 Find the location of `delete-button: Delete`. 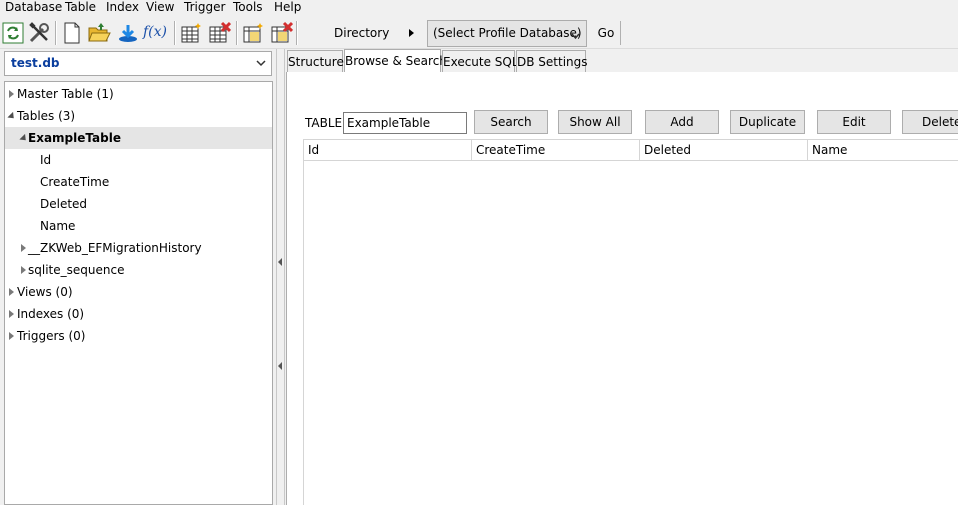

delete-button: Delete is located at coordinates (930, 122).